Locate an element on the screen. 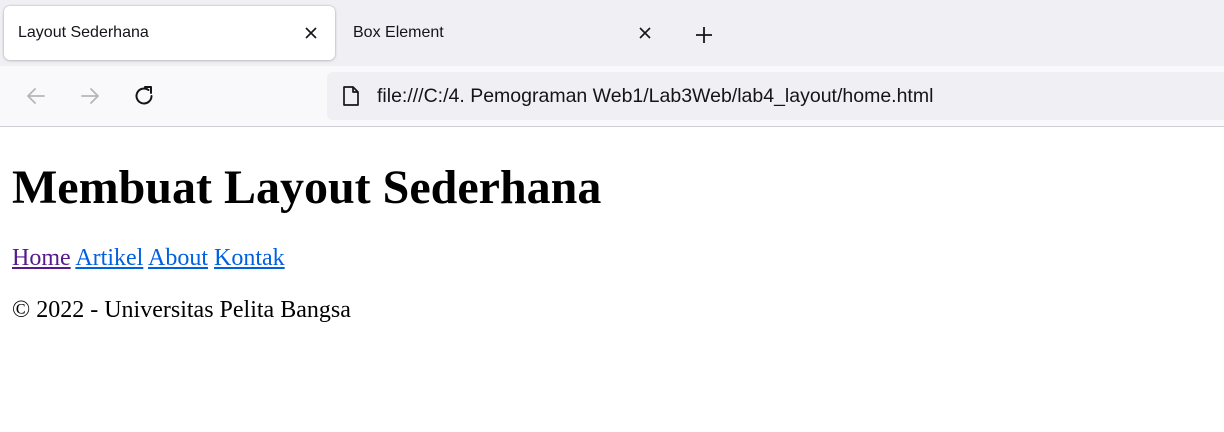 Image resolution: width=1224 pixels, height=432 pixels. page-title: Membuat Layout Sederhana is located at coordinates (307, 187).